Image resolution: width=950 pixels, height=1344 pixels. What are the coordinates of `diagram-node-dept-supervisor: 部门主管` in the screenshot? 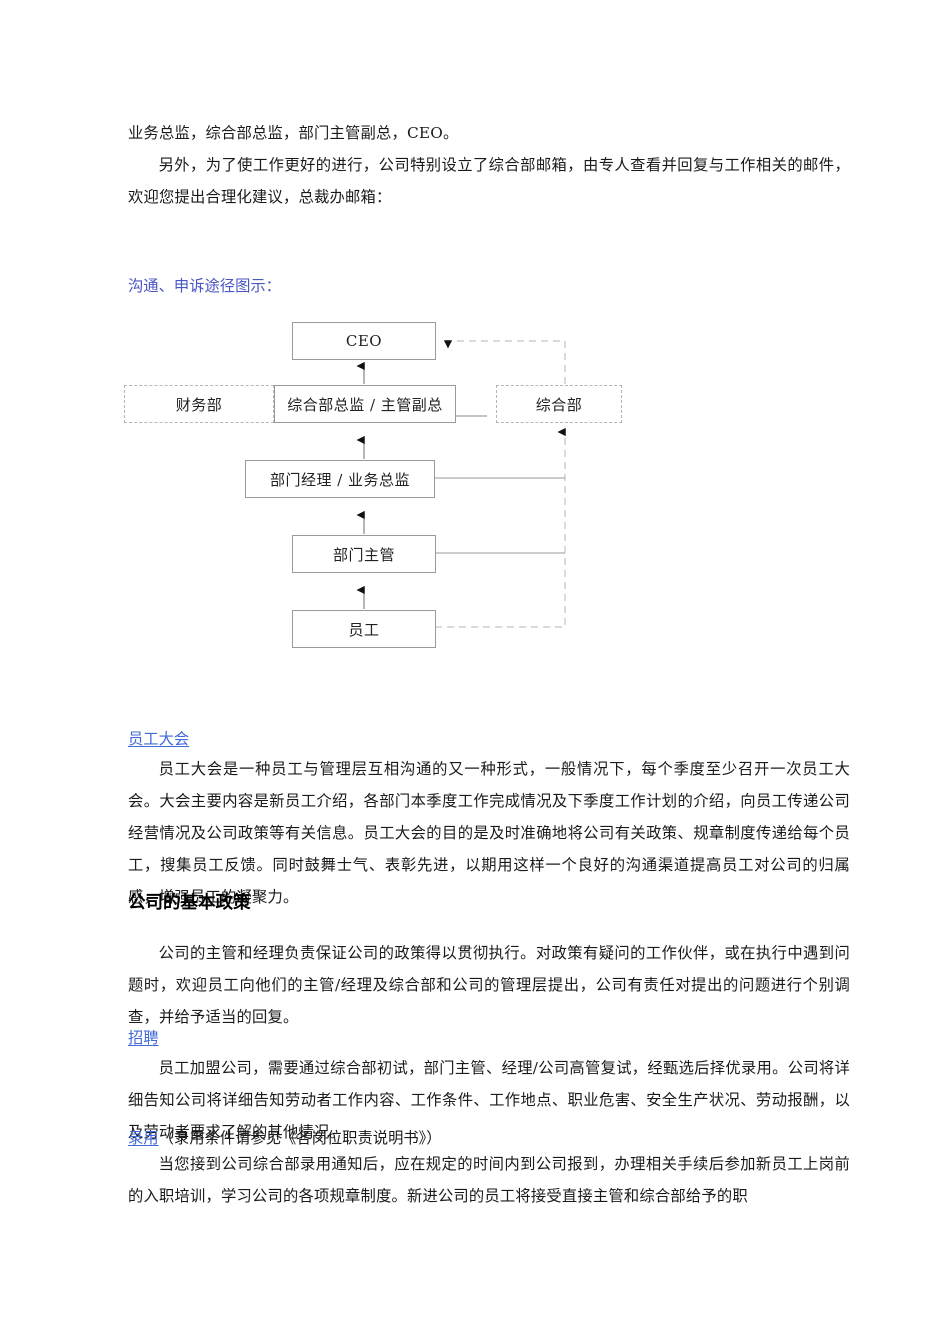 It's located at (364, 554).